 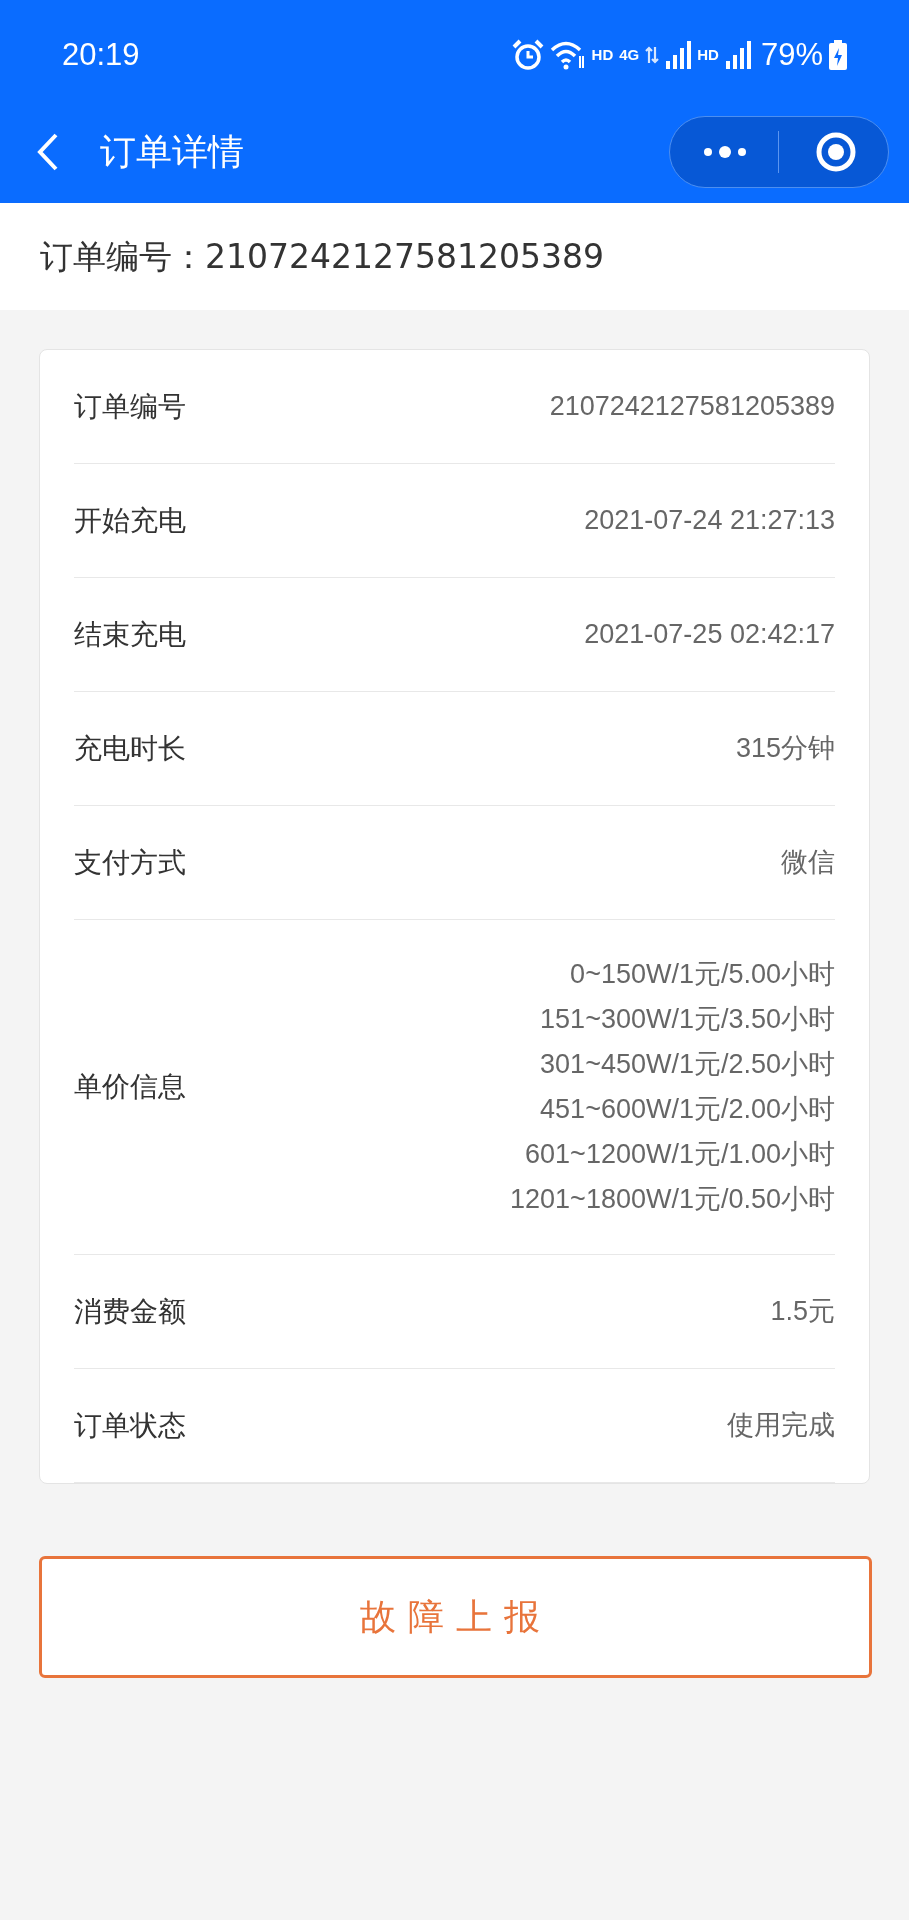 What do you see at coordinates (687, 1064) in the screenshot?
I see `detail-value: 301~450W/1元/2.50小时` at bounding box center [687, 1064].